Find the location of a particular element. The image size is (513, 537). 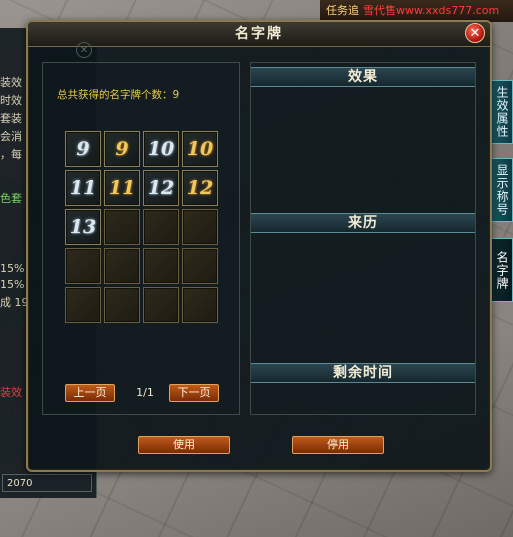

tab-name-plate: 名字牌 is located at coordinates (501, 270).